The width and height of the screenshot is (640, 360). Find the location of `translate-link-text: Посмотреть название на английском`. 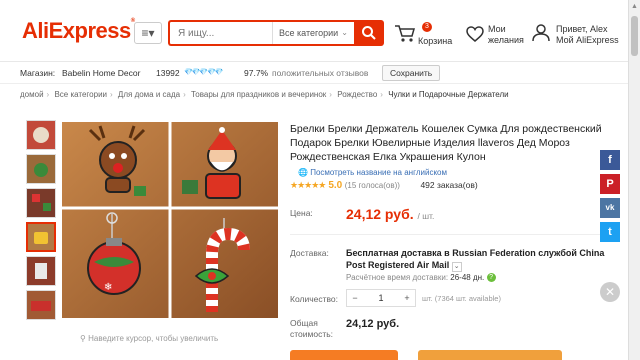

translate-link-text: Посмотреть название на английском is located at coordinates (378, 172).